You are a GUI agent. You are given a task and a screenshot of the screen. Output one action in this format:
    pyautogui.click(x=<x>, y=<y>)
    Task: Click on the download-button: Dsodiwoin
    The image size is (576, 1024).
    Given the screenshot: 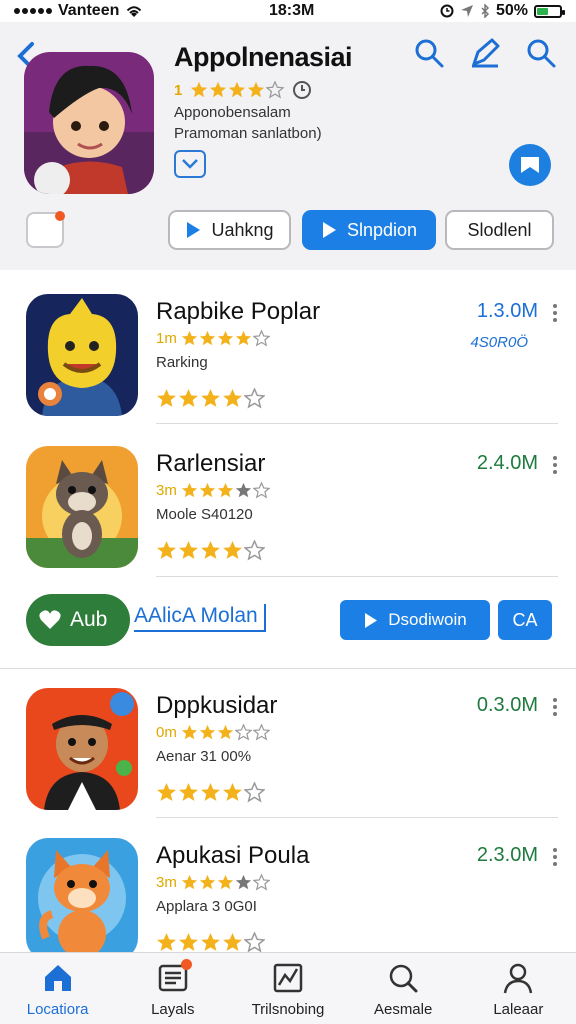 What is the action you would take?
    pyautogui.click(x=415, y=620)
    